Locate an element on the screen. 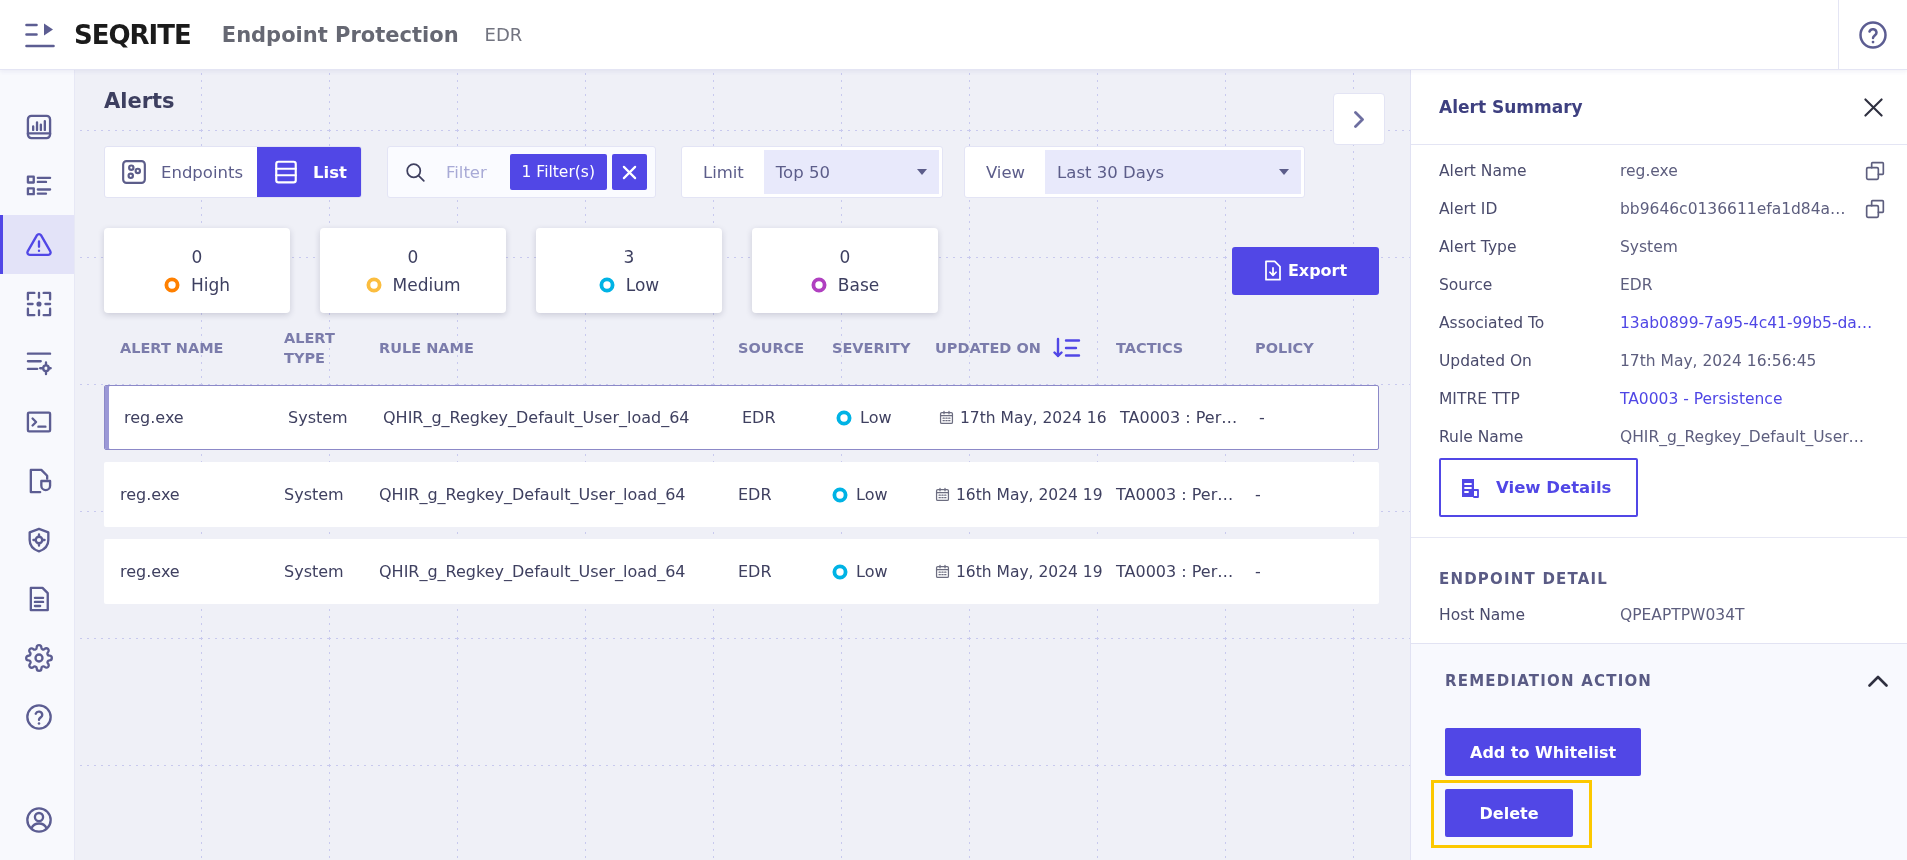 Image resolution: width=1907 pixels, height=860 pixels. view-details-button: View Details is located at coordinates (1538, 487).